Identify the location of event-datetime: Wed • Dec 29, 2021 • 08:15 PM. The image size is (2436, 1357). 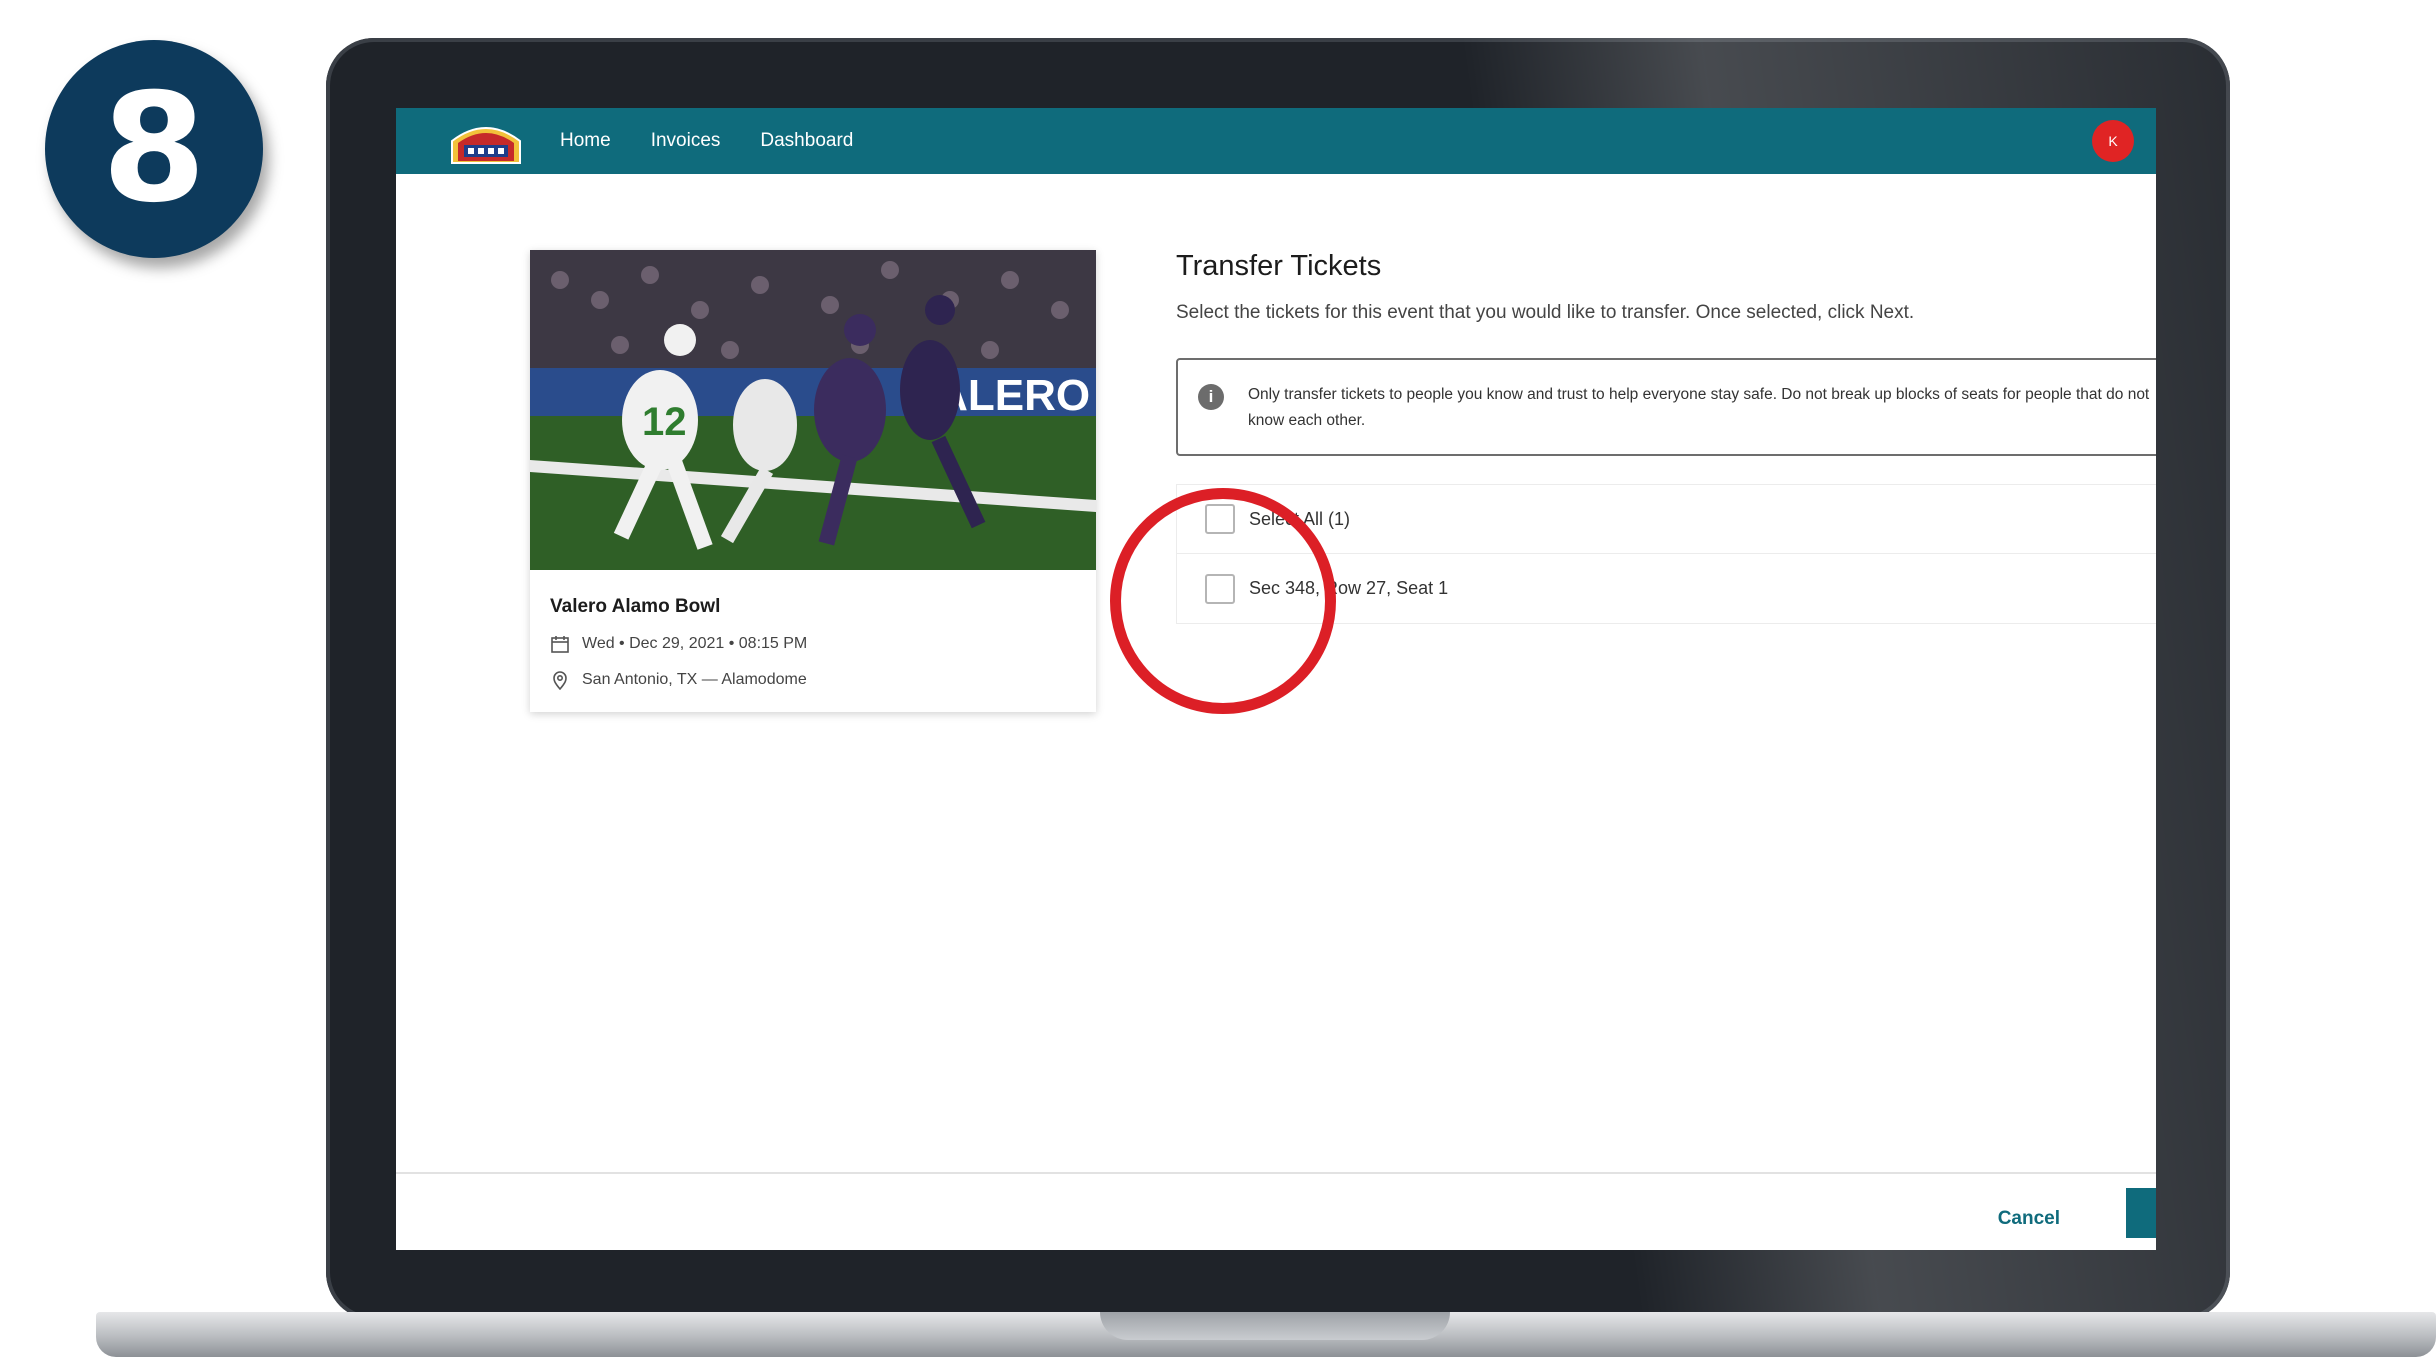
(695, 643).